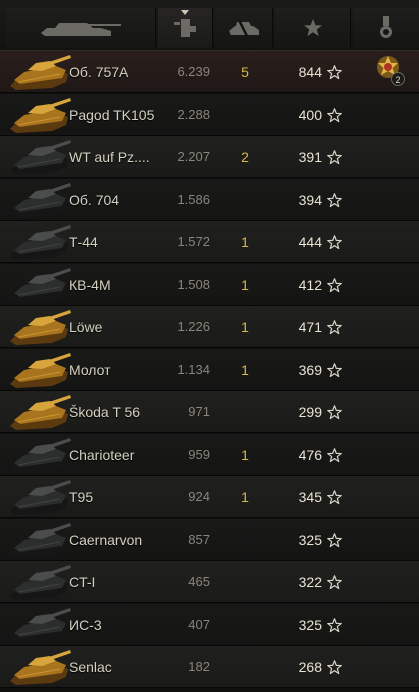  What do you see at coordinates (81, 497) in the screenshot?
I see `vehicle-name: T95` at bounding box center [81, 497].